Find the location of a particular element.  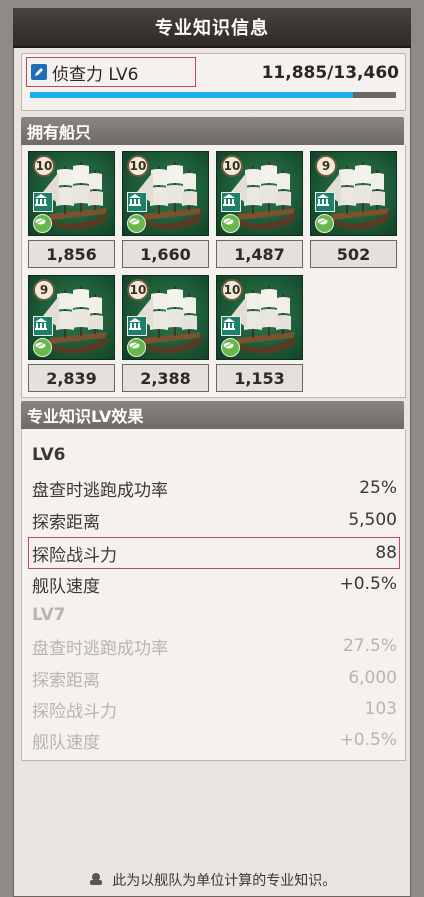

ship-count: 1,856 is located at coordinates (71, 254).